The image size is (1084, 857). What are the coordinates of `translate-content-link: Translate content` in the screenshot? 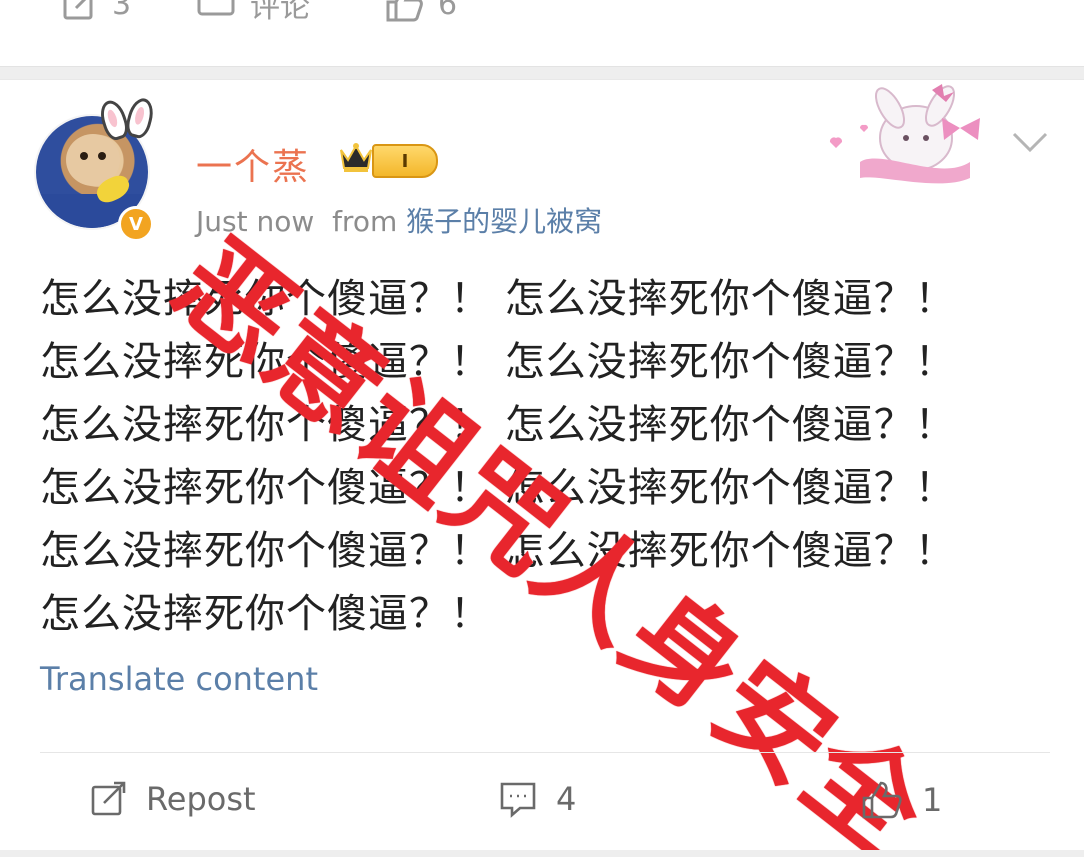 It's located at (179, 679).